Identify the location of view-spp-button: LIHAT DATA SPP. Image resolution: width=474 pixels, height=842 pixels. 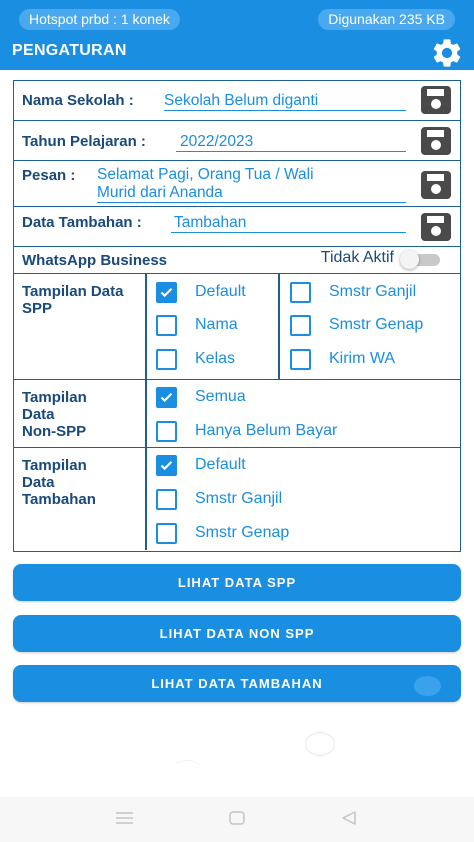
(237, 582).